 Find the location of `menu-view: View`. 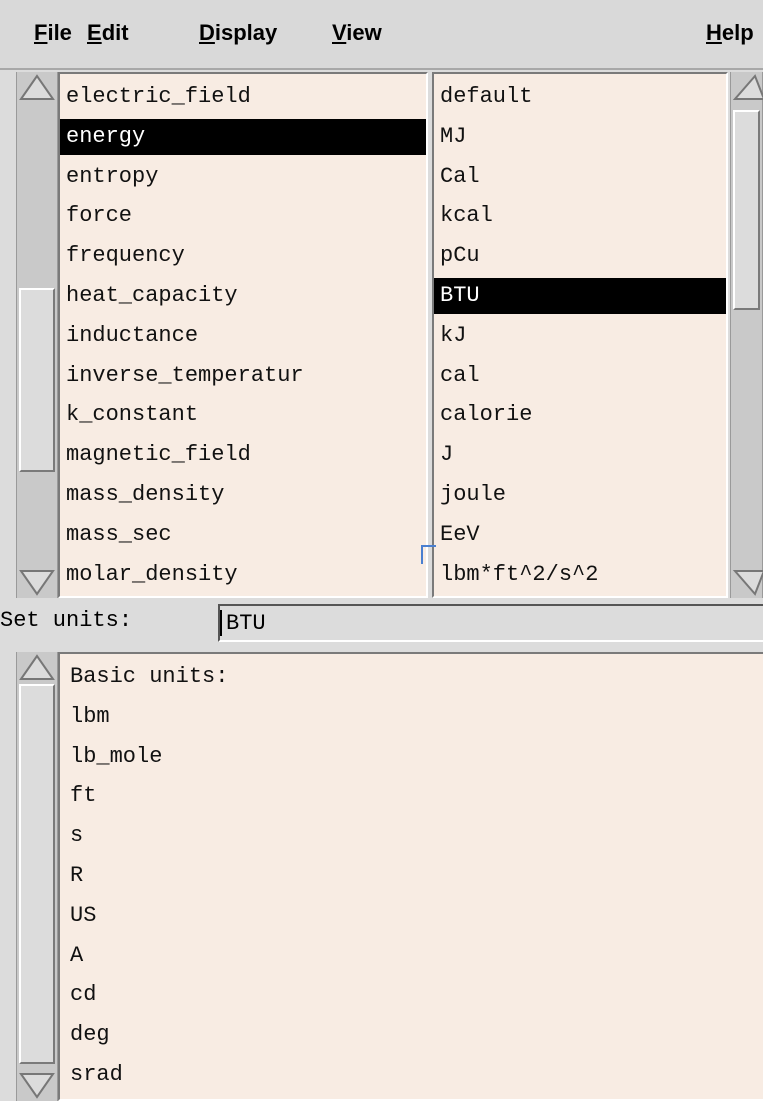

menu-view: View is located at coordinates (357, 33).